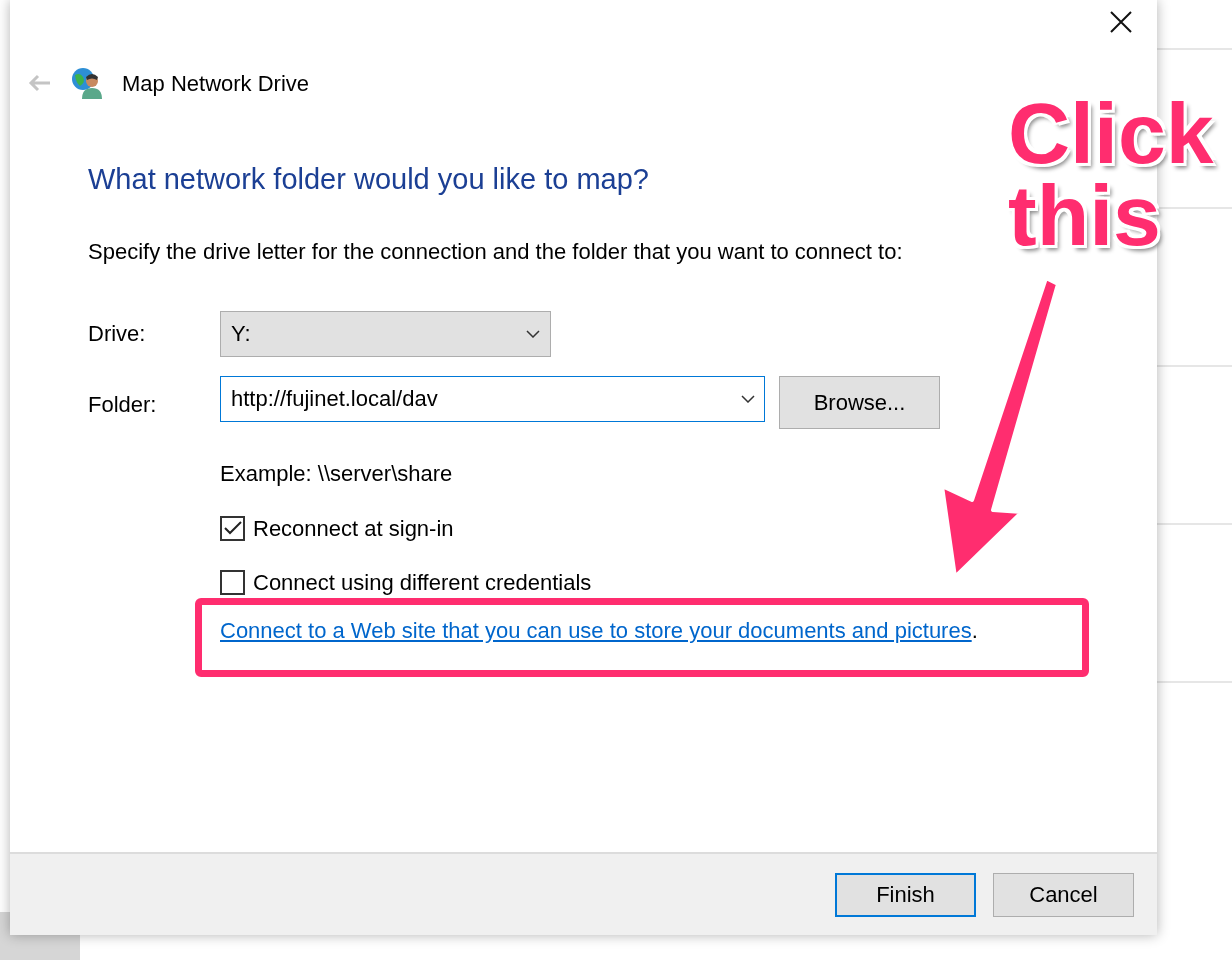  Describe the element at coordinates (123, 404) in the screenshot. I see `field-label: Folder:` at that location.